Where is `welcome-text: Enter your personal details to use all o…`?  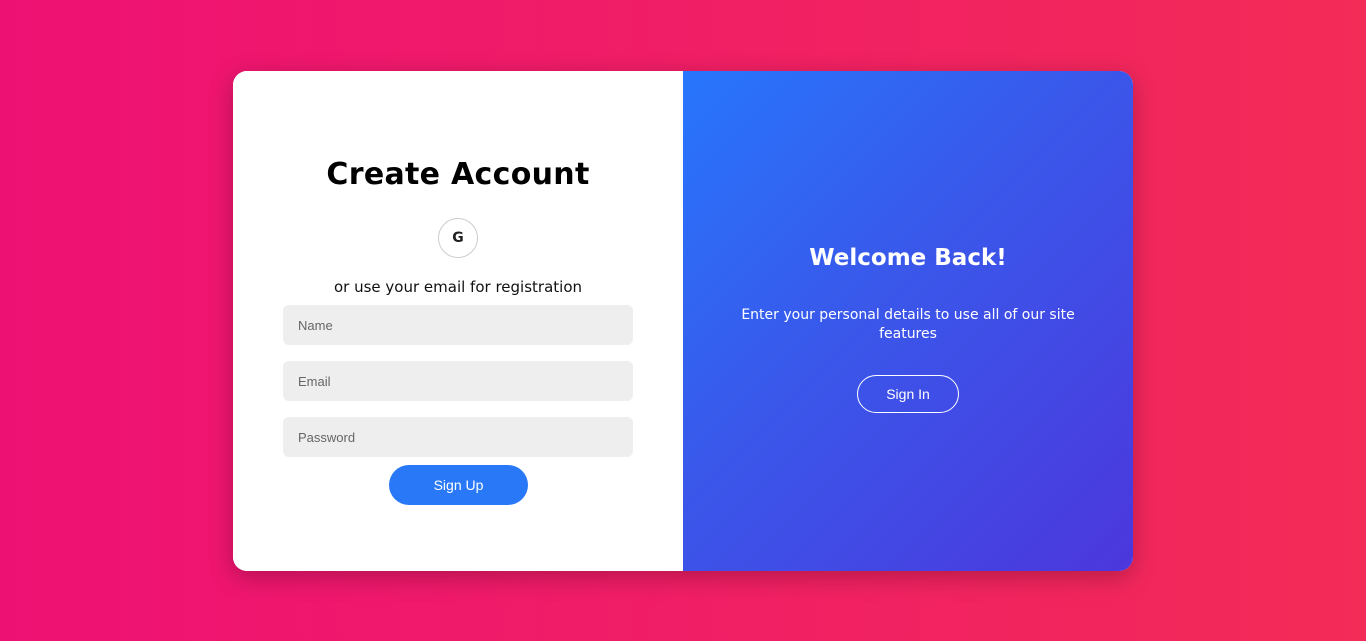 welcome-text: Enter your personal details to use all o… is located at coordinates (908, 324).